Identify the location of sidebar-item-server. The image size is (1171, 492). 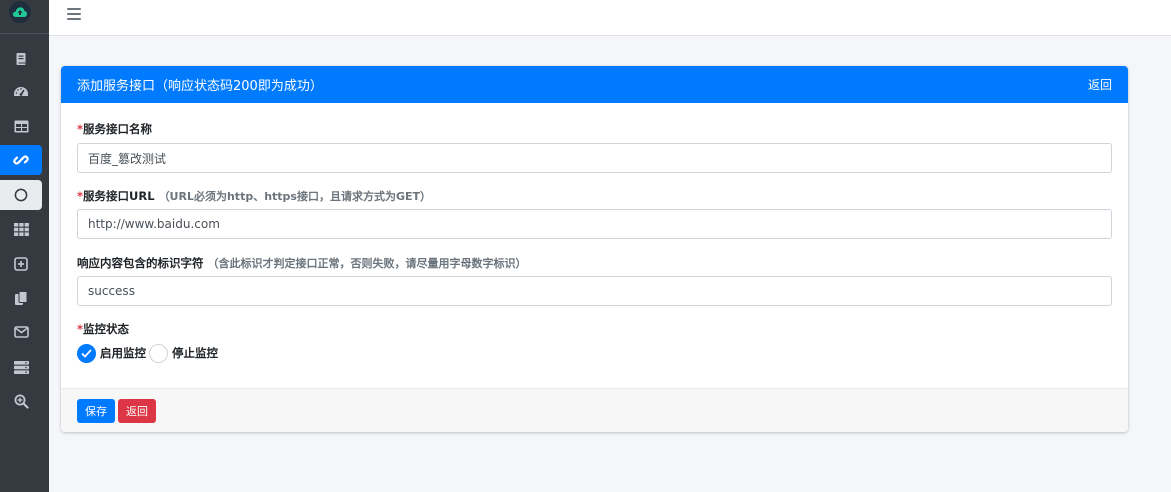
(21, 367).